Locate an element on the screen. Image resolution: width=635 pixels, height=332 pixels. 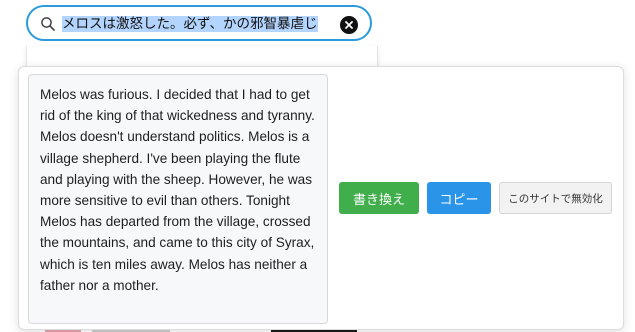
copy-button: コピー is located at coordinates (459, 198).